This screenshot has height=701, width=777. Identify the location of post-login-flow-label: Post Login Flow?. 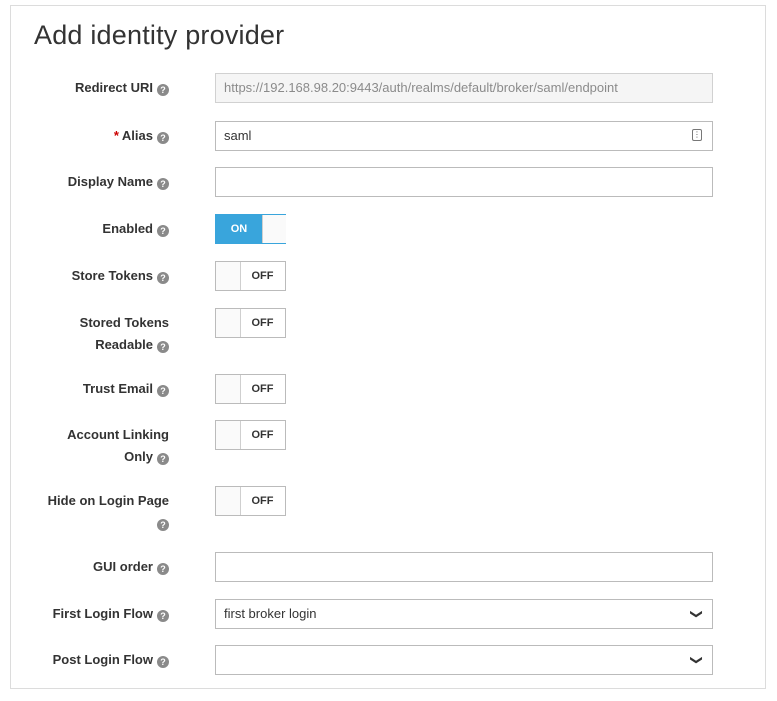
(94, 660).